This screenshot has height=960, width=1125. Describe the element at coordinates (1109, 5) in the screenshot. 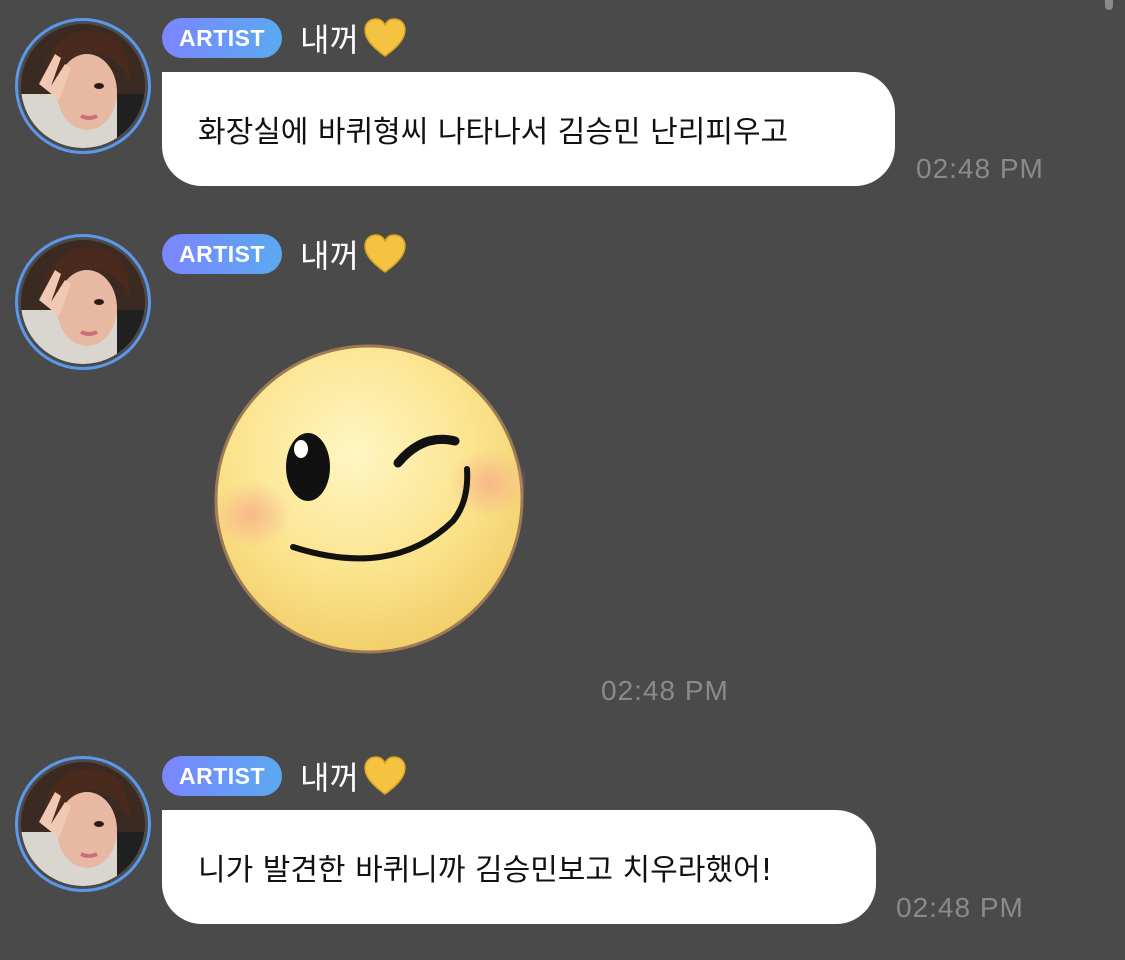

I see `scrollbar` at that location.